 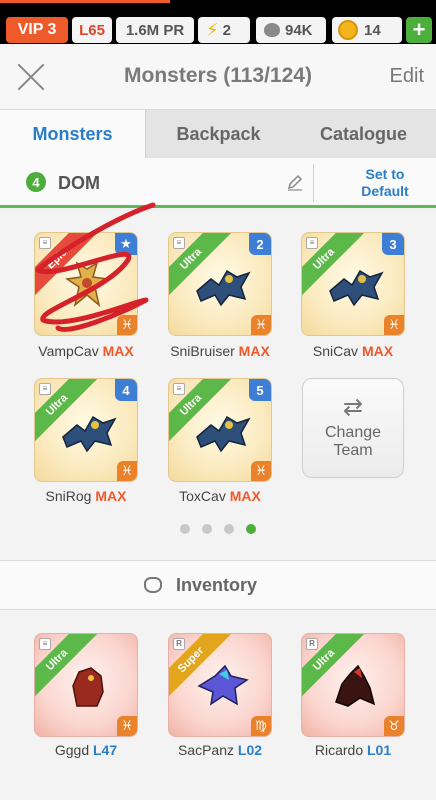 I want to click on monster-label: VampCav MAX, so click(x=86, y=351).